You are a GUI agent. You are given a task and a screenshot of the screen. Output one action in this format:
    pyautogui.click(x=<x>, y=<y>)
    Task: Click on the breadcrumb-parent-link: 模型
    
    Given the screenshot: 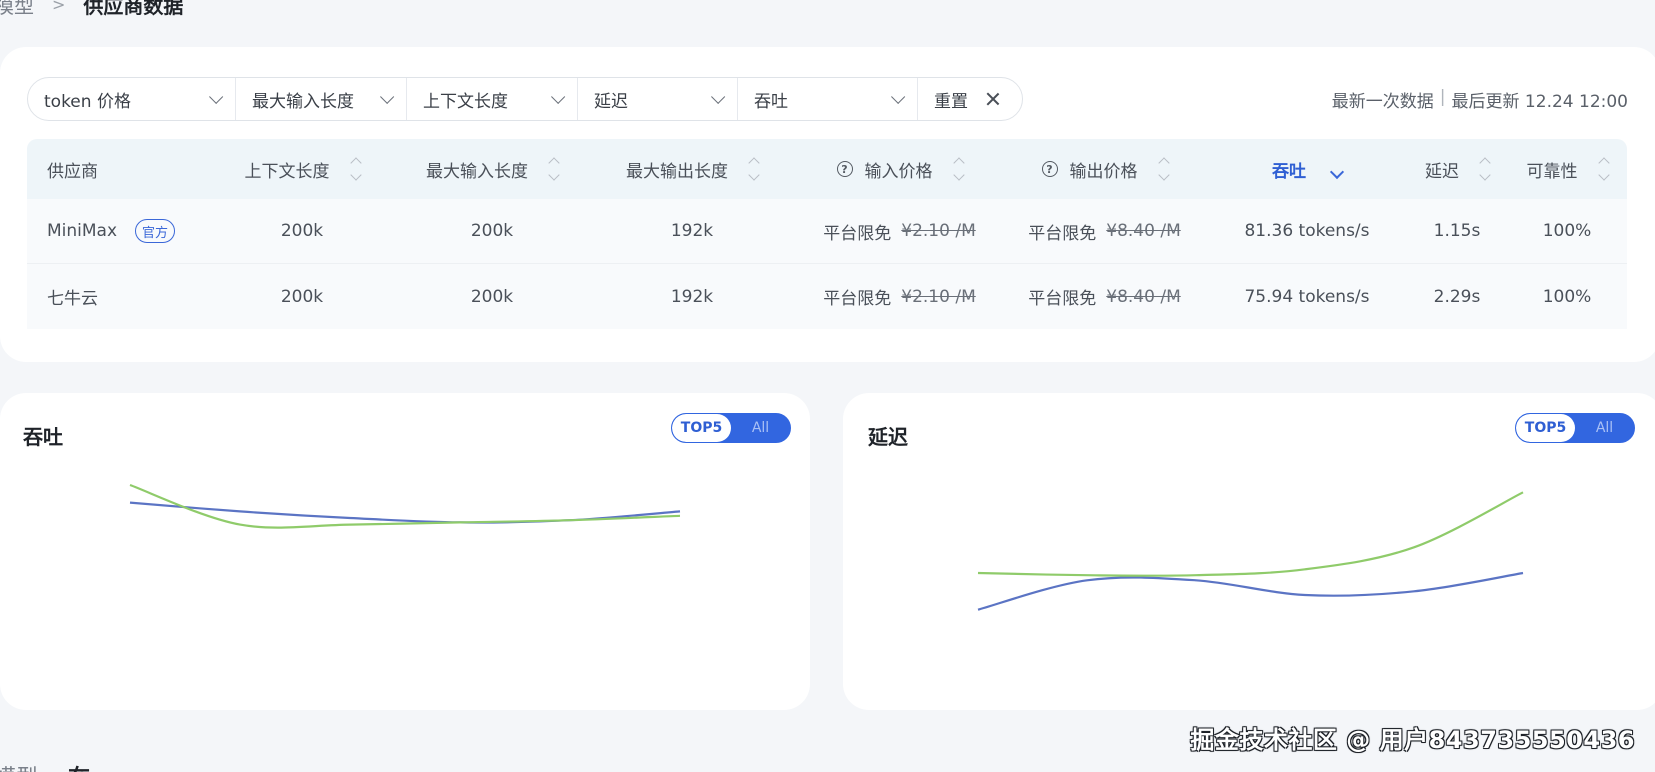 What is the action you would take?
    pyautogui.click(x=17, y=9)
    